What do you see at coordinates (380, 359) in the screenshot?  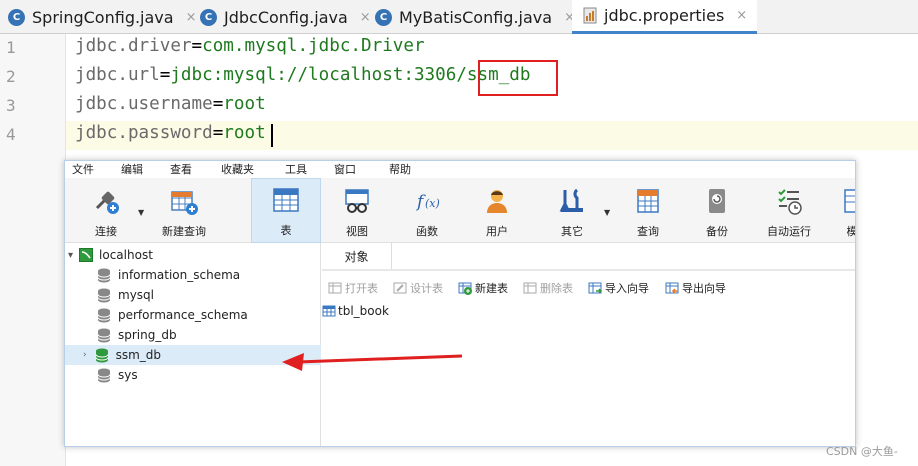 I see `arrow-shaft` at bounding box center [380, 359].